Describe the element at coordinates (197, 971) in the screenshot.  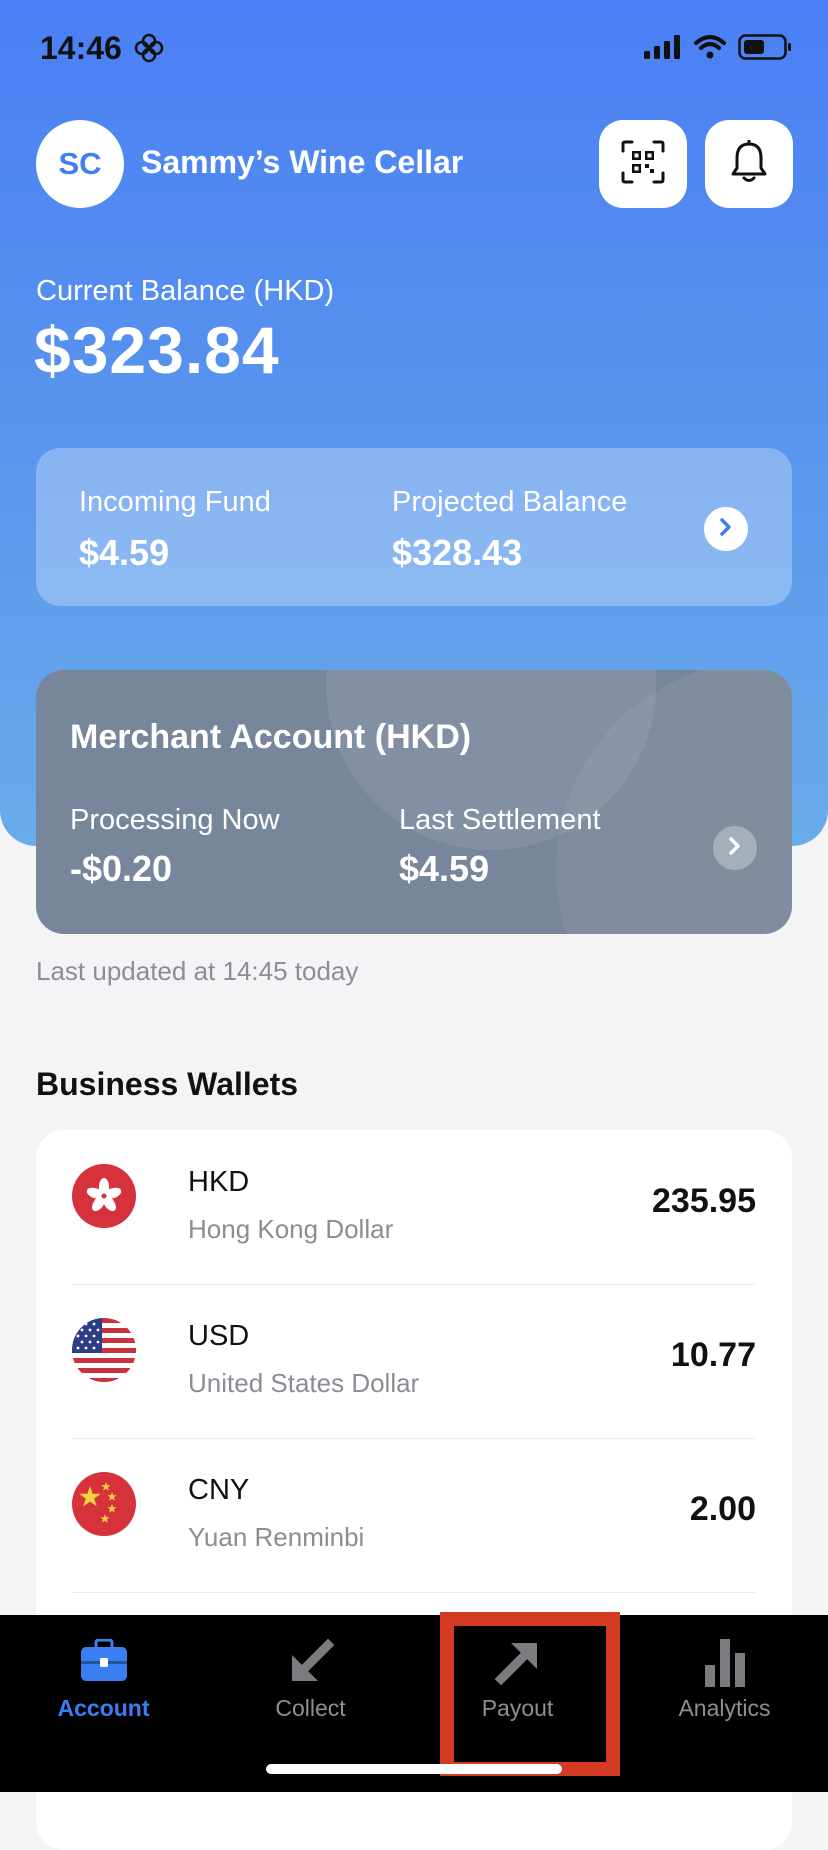
I see `last-updated-text: Last updated at 14:45 today` at that location.